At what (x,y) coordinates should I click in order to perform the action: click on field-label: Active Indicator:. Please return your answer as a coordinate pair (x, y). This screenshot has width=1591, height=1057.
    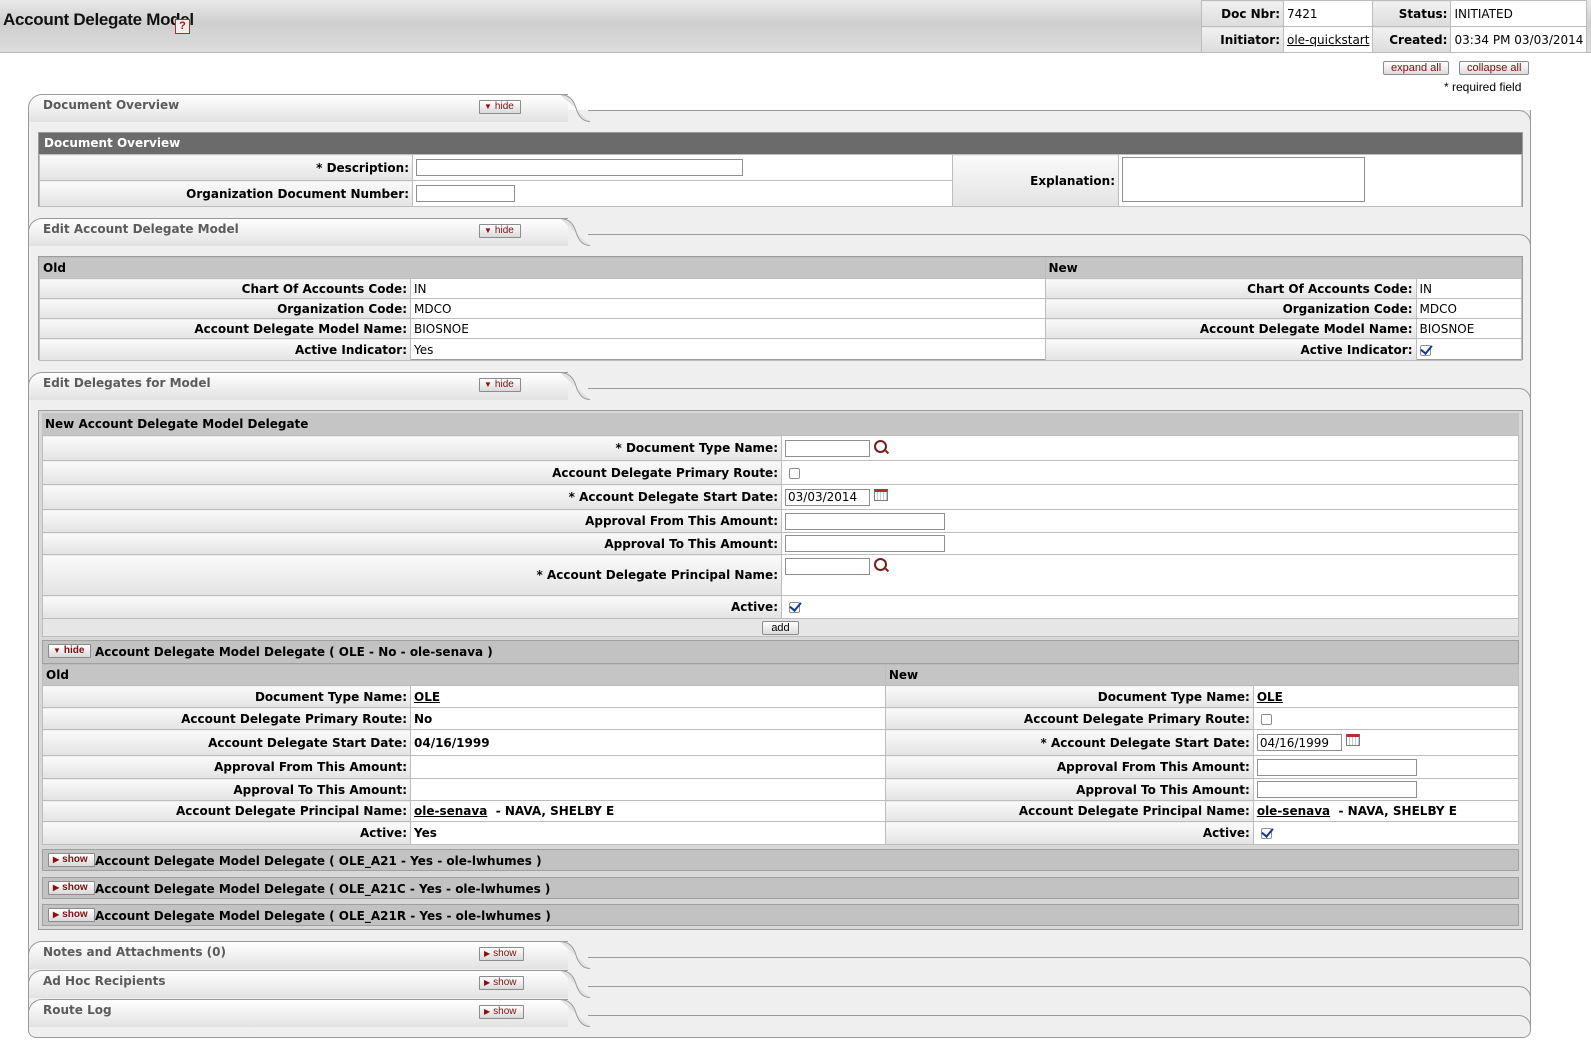
    Looking at the image, I should click on (225, 349).